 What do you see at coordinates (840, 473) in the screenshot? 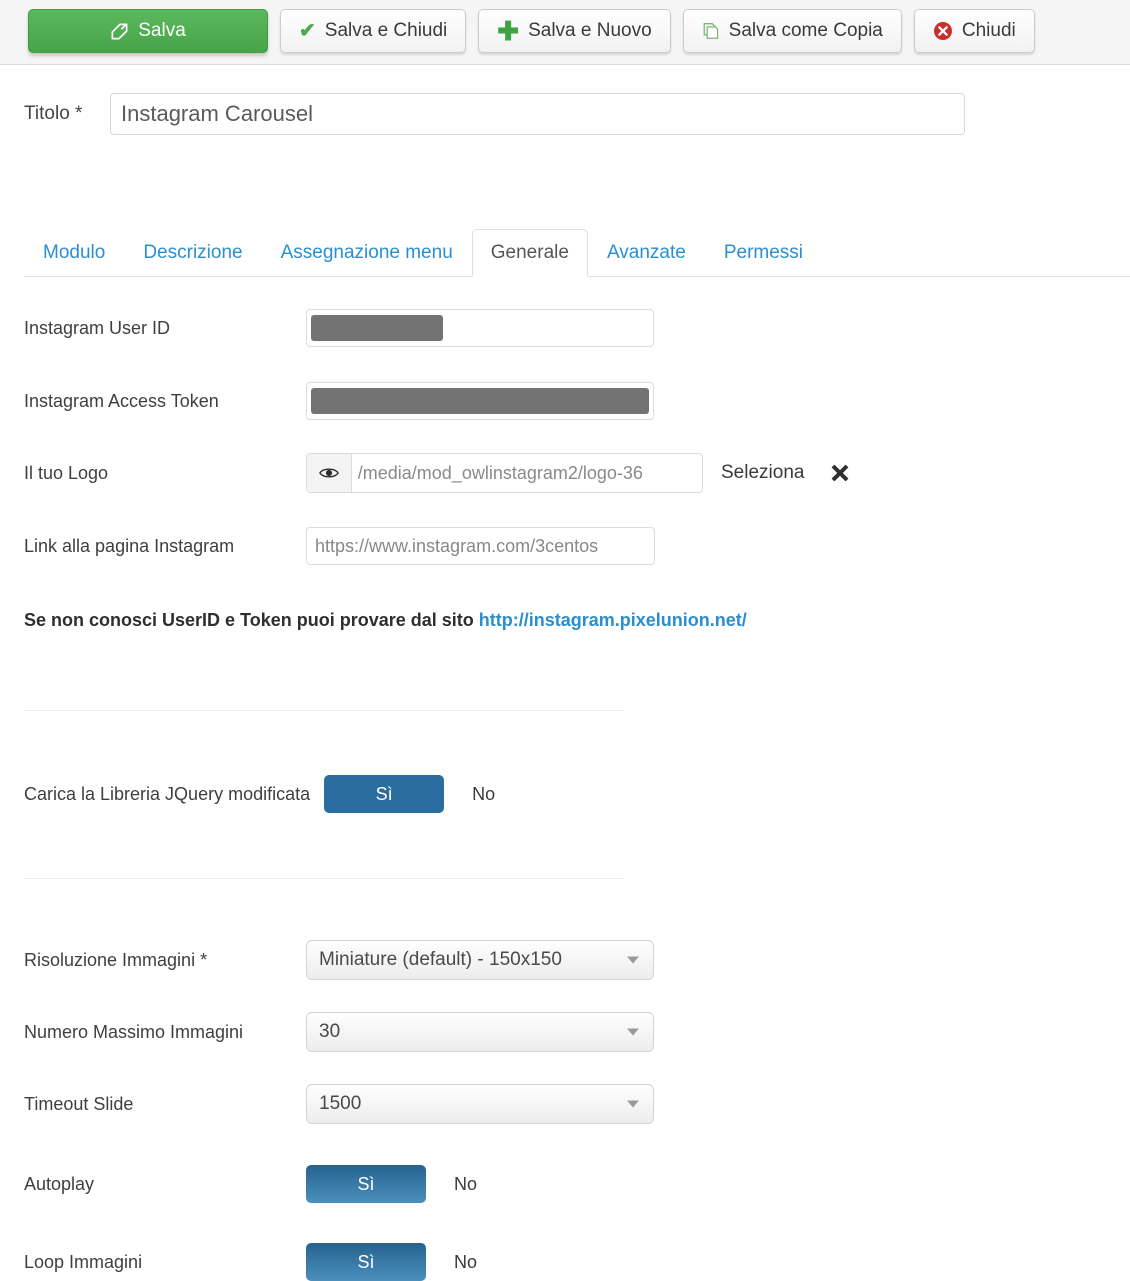
I see `close-x-icon` at bounding box center [840, 473].